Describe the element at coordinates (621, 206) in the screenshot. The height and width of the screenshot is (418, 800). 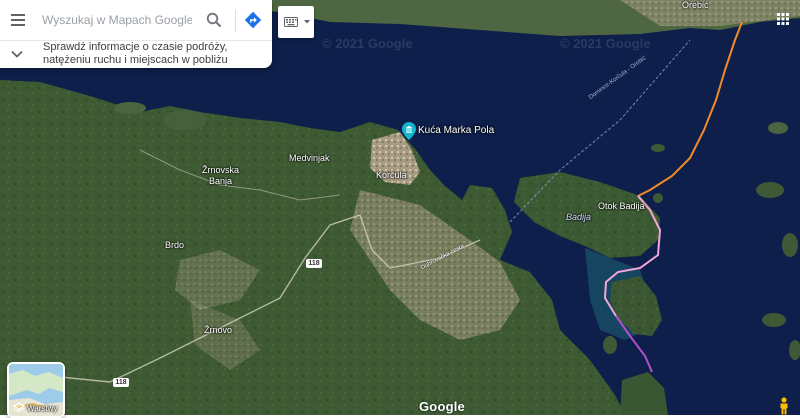
I see `place-label-otok-badija: Otok Badija` at that location.